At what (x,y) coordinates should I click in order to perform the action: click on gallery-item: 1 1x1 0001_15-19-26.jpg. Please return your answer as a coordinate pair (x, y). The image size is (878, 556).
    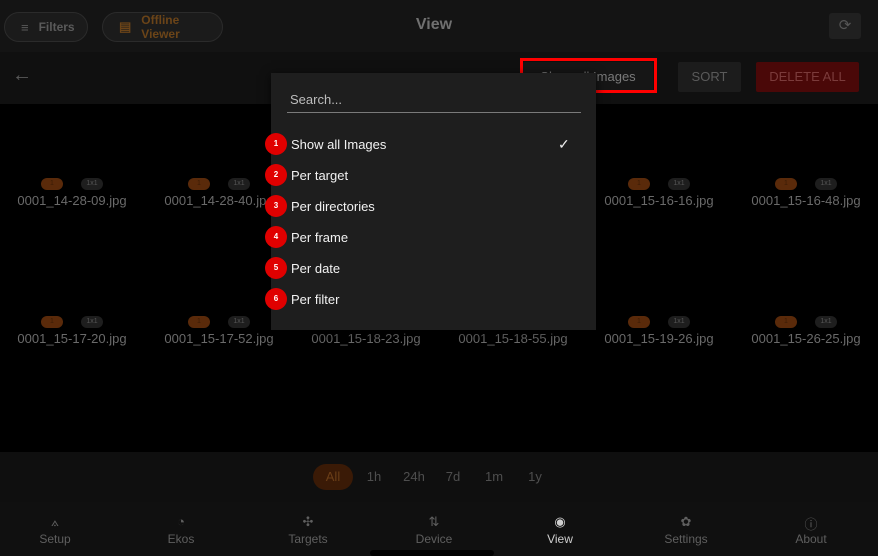
    Looking at the image, I should click on (659, 331).